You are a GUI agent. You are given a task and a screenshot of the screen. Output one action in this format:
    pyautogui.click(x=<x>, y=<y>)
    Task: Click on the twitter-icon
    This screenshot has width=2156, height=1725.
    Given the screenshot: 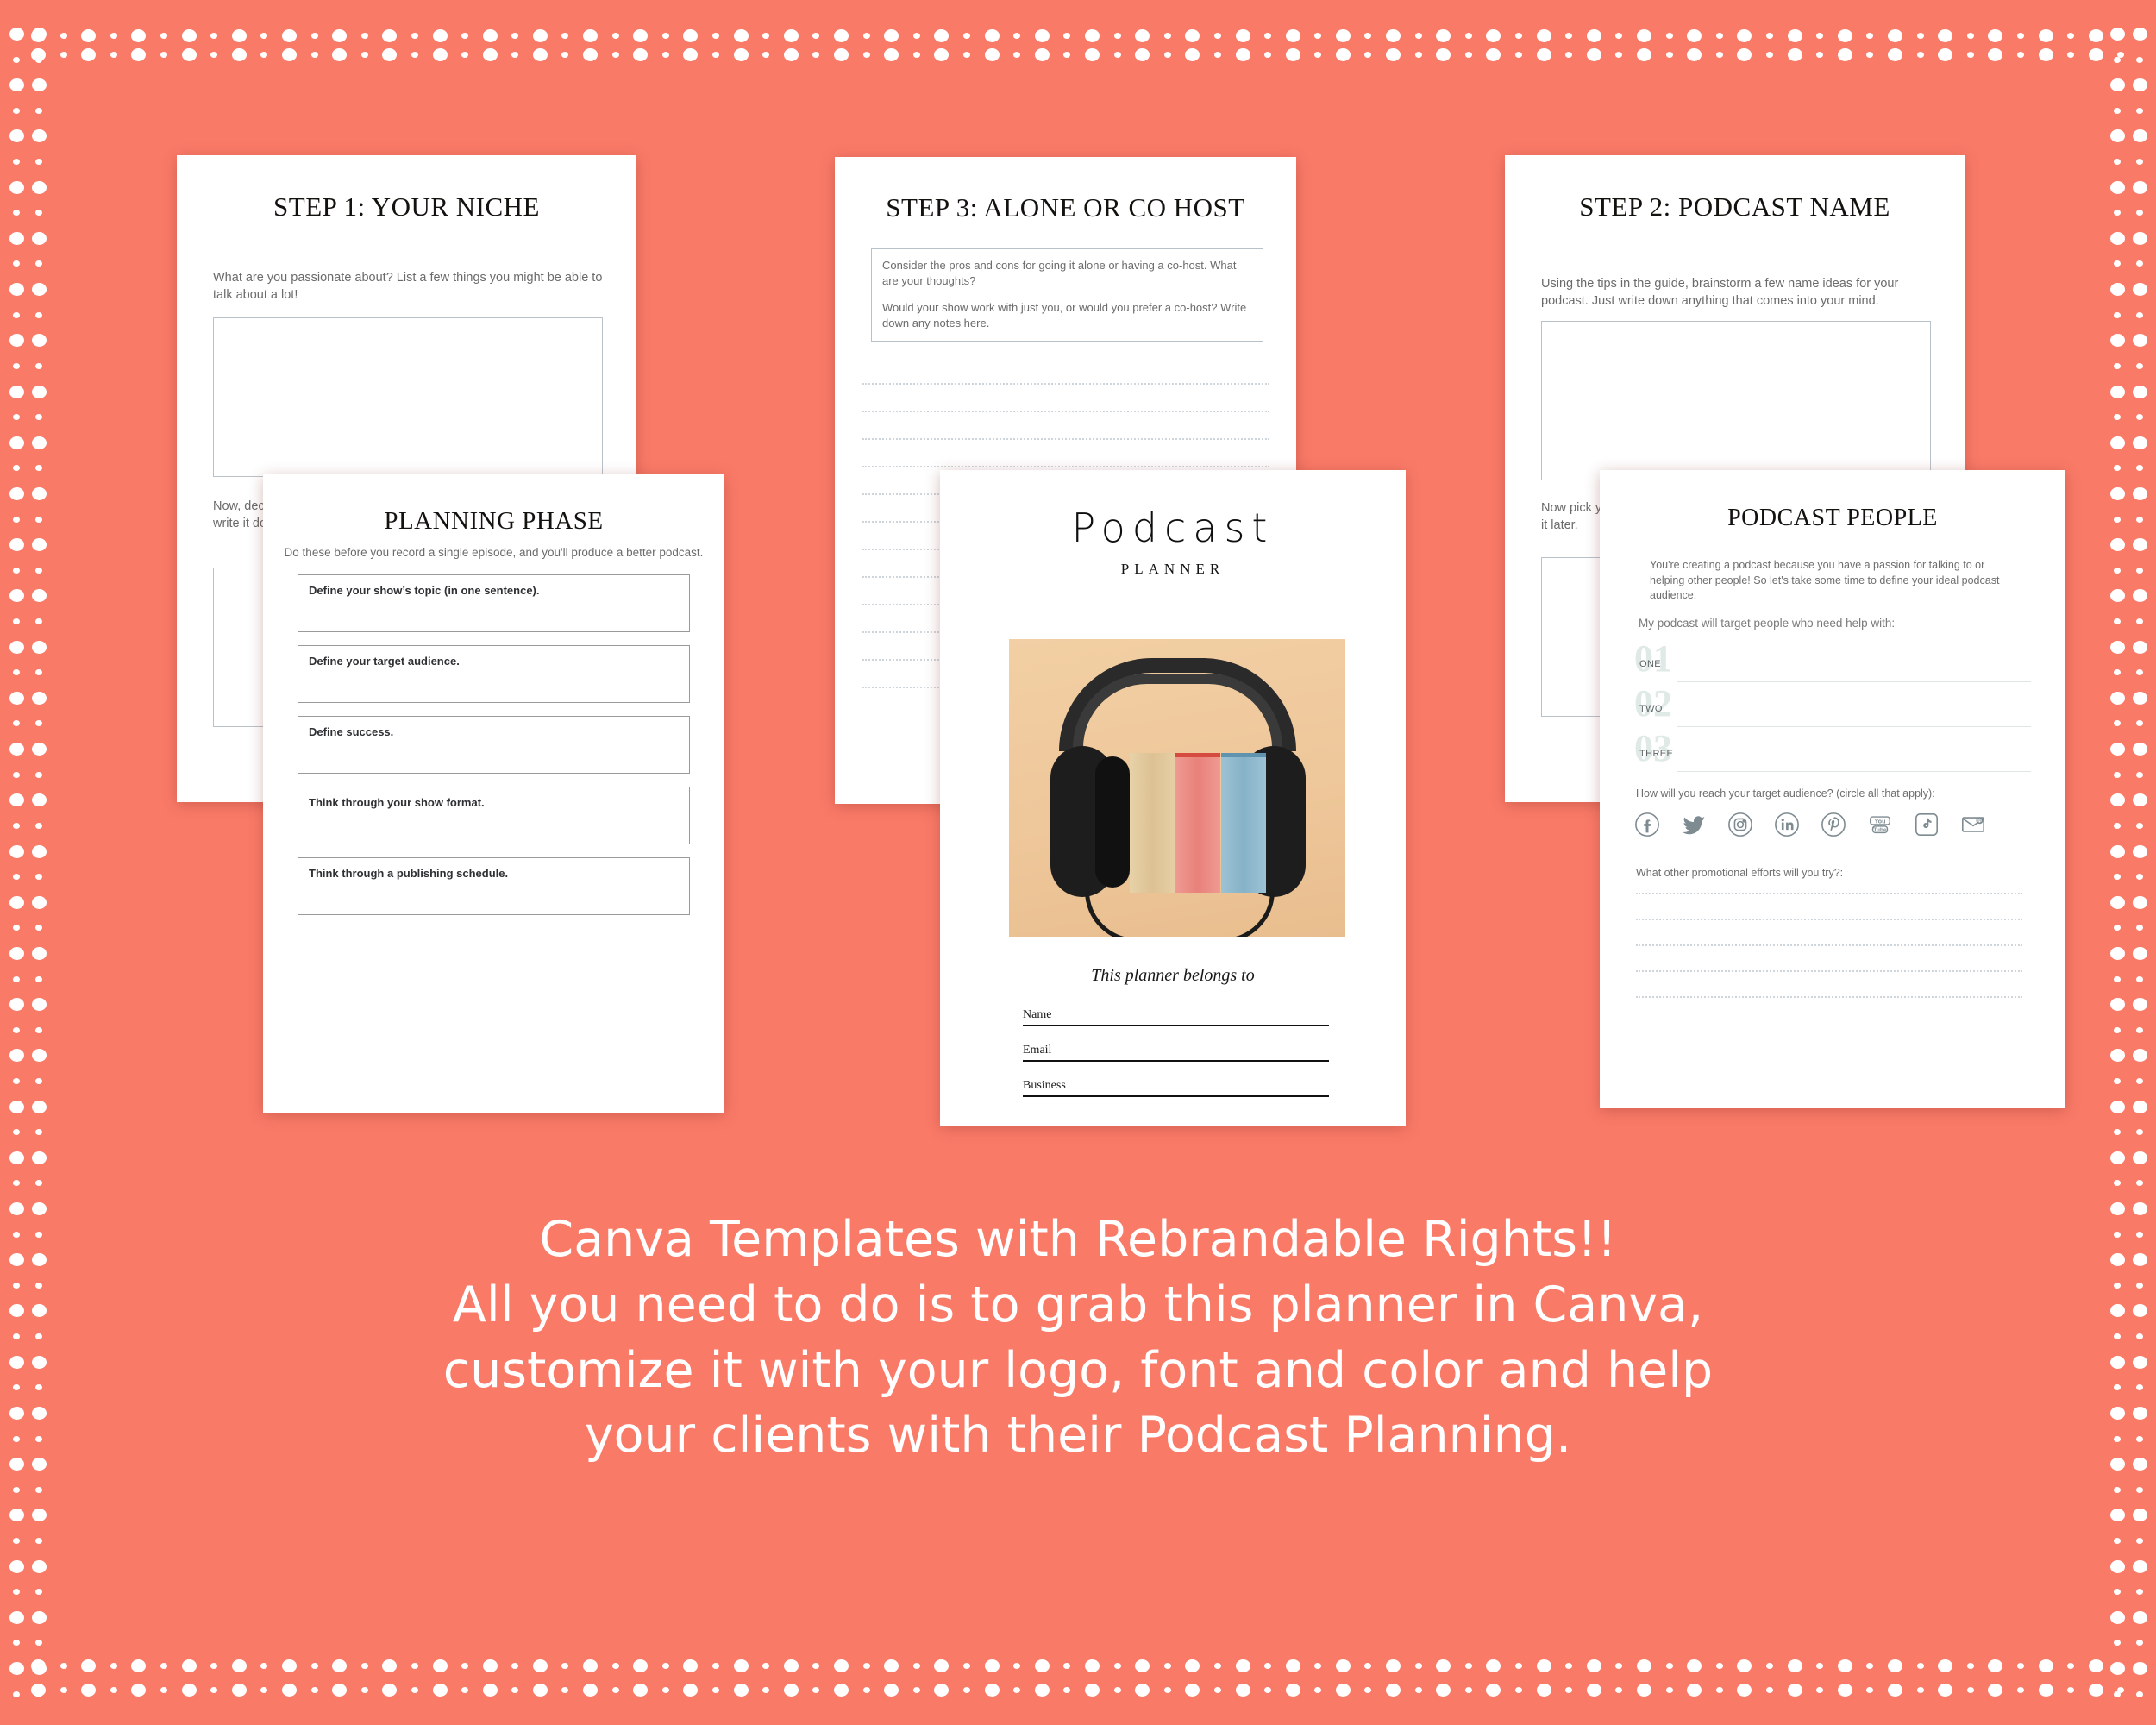 What is the action you would take?
    pyautogui.click(x=1694, y=824)
    